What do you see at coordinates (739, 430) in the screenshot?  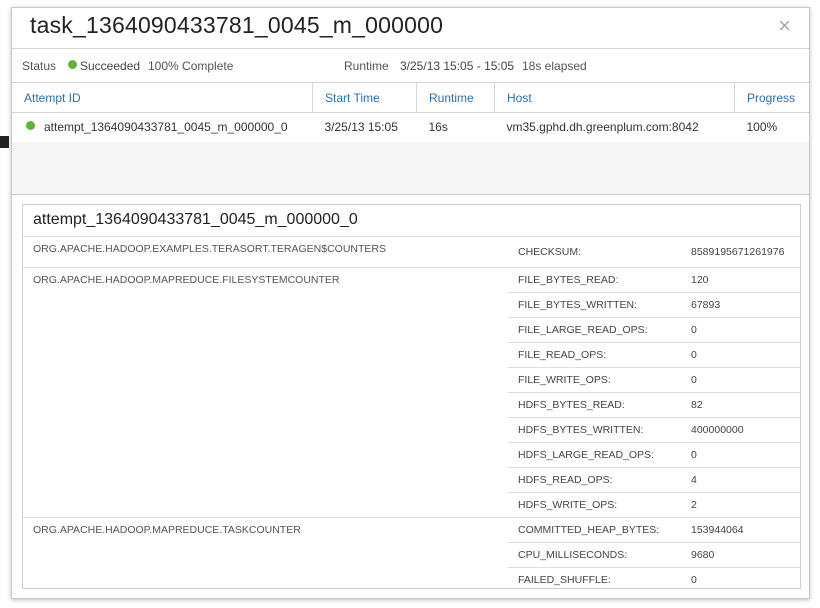 I see `counter-value: 400000000` at bounding box center [739, 430].